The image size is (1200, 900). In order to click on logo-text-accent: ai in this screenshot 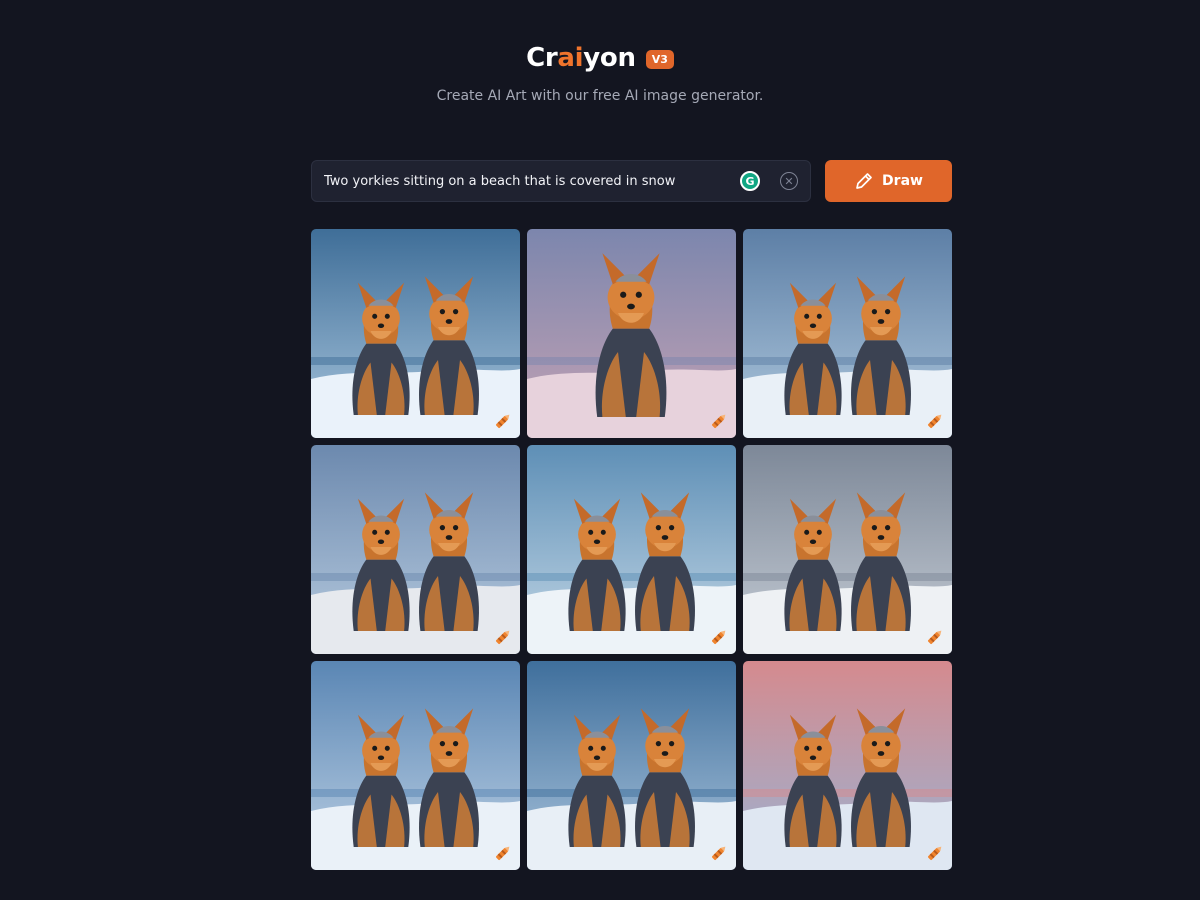, I will do `click(570, 58)`.